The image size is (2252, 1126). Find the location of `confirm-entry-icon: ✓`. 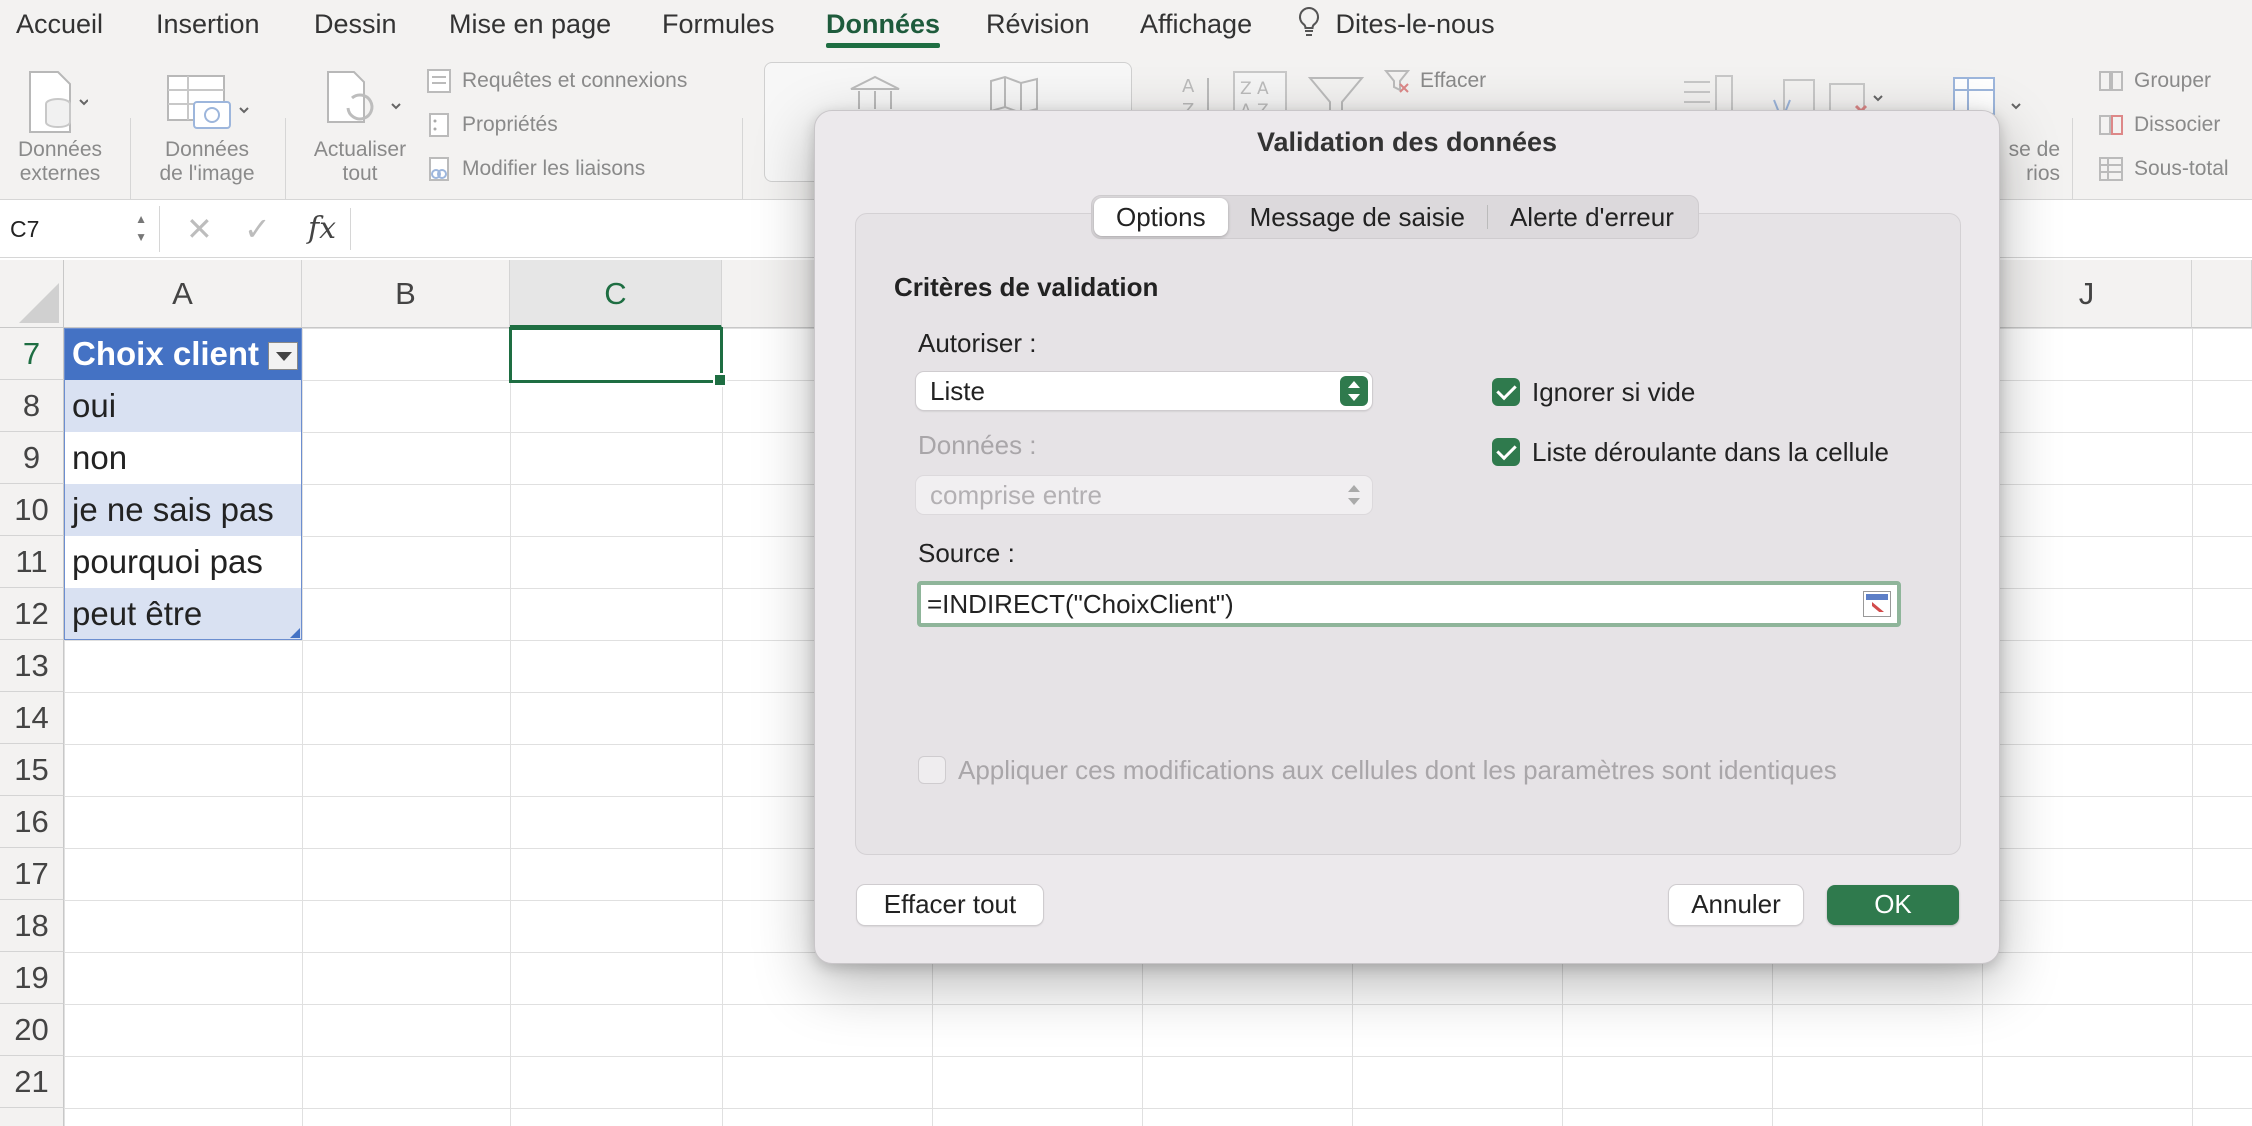

confirm-entry-icon: ✓ is located at coordinates (257, 229).